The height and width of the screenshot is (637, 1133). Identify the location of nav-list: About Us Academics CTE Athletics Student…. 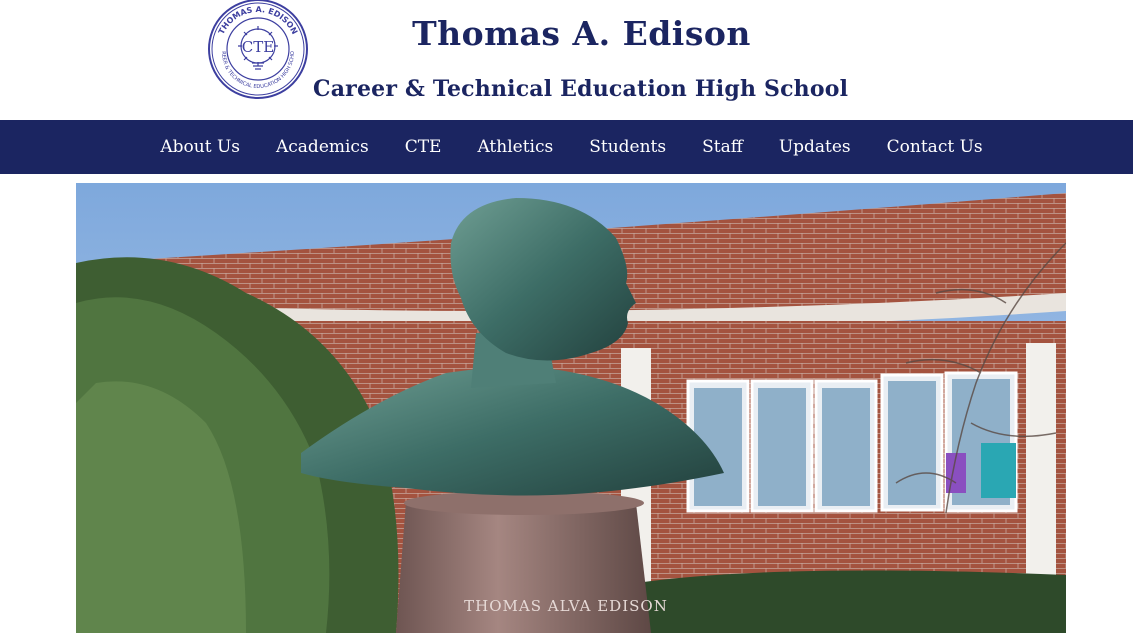
(570, 147).